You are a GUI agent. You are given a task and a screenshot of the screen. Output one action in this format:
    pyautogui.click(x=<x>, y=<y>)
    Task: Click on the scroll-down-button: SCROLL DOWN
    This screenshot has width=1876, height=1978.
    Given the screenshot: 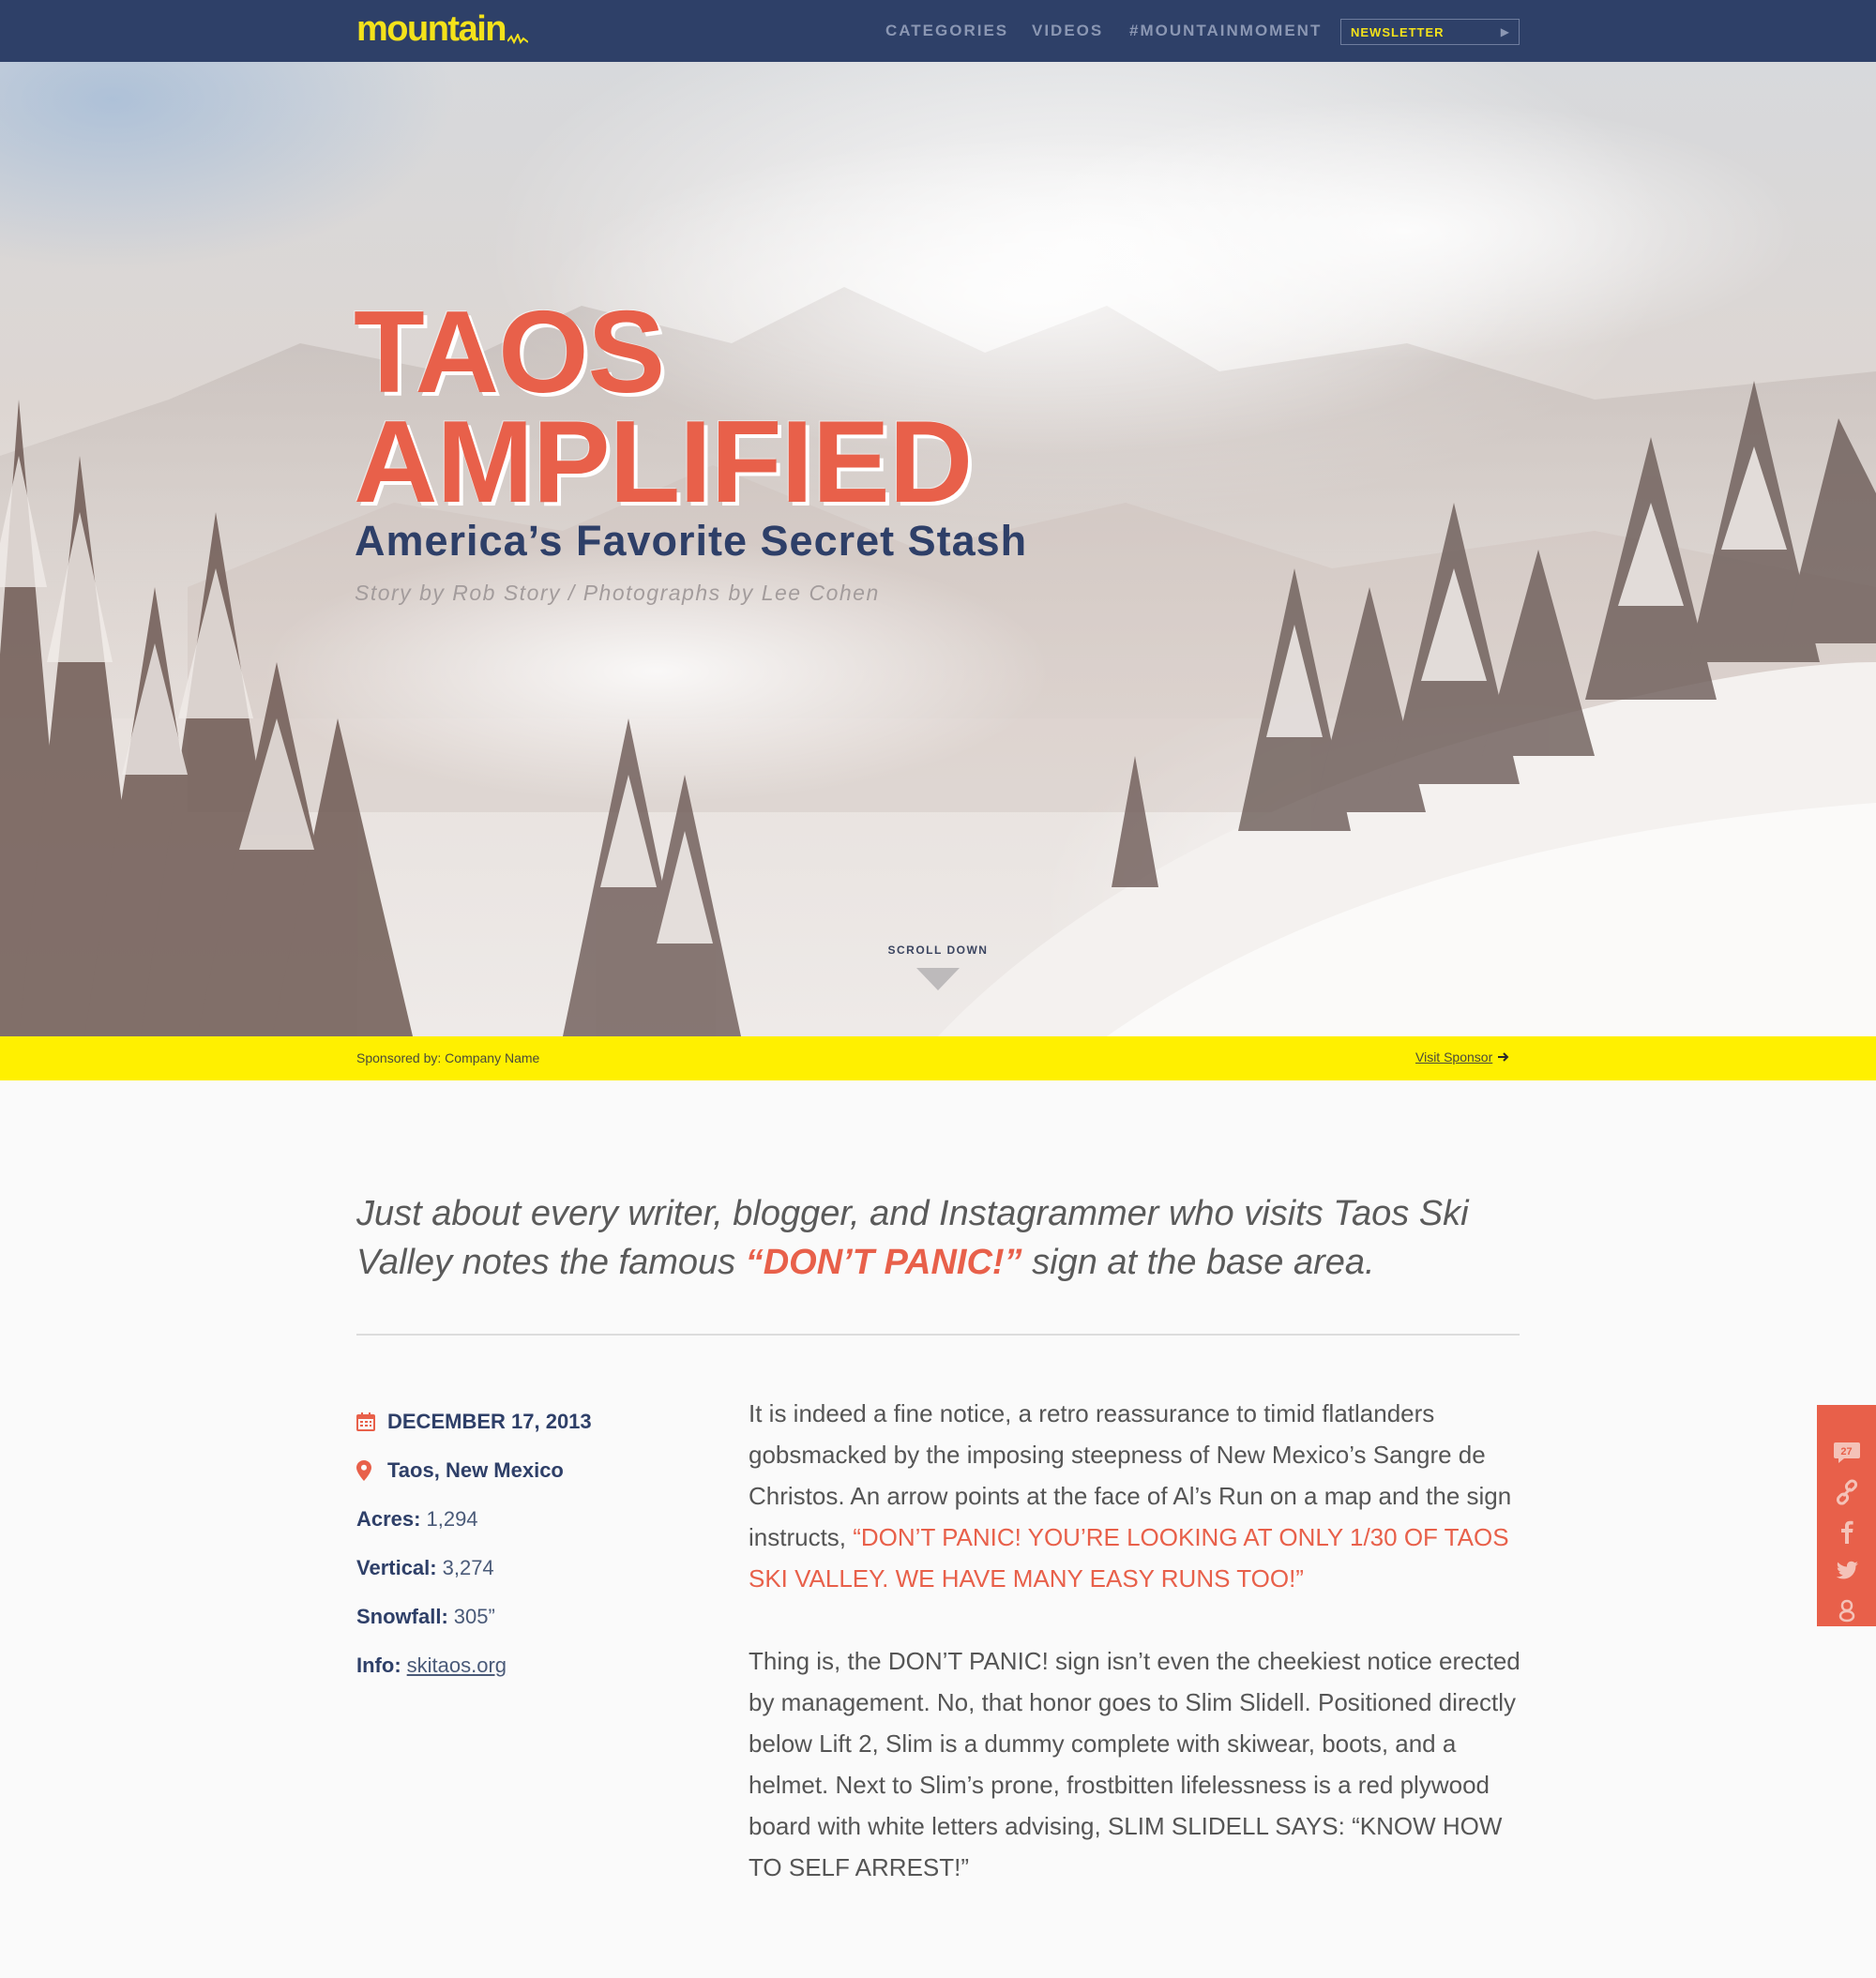 What is the action you would take?
    pyautogui.click(x=938, y=967)
    